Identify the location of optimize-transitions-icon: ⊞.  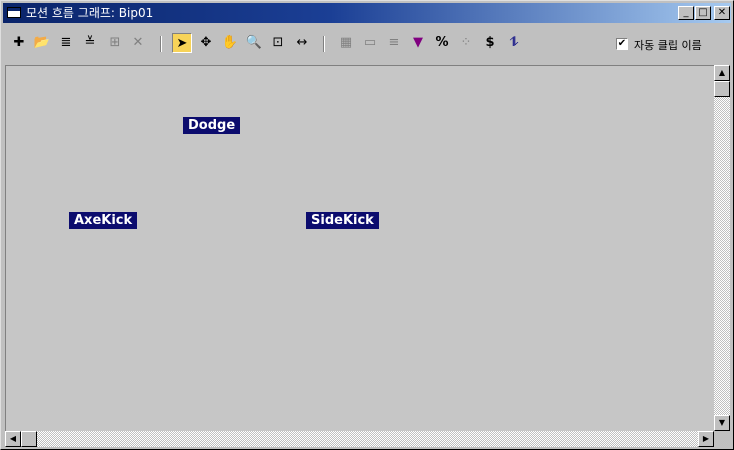
(115, 42).